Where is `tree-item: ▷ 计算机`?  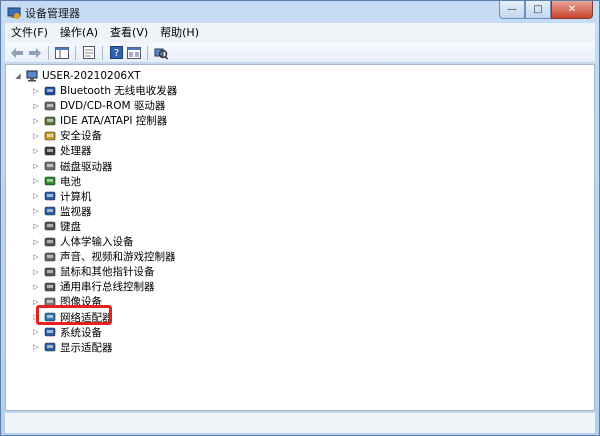 tree-item: ▷ 计算机 is located at coordinates (62, 196).